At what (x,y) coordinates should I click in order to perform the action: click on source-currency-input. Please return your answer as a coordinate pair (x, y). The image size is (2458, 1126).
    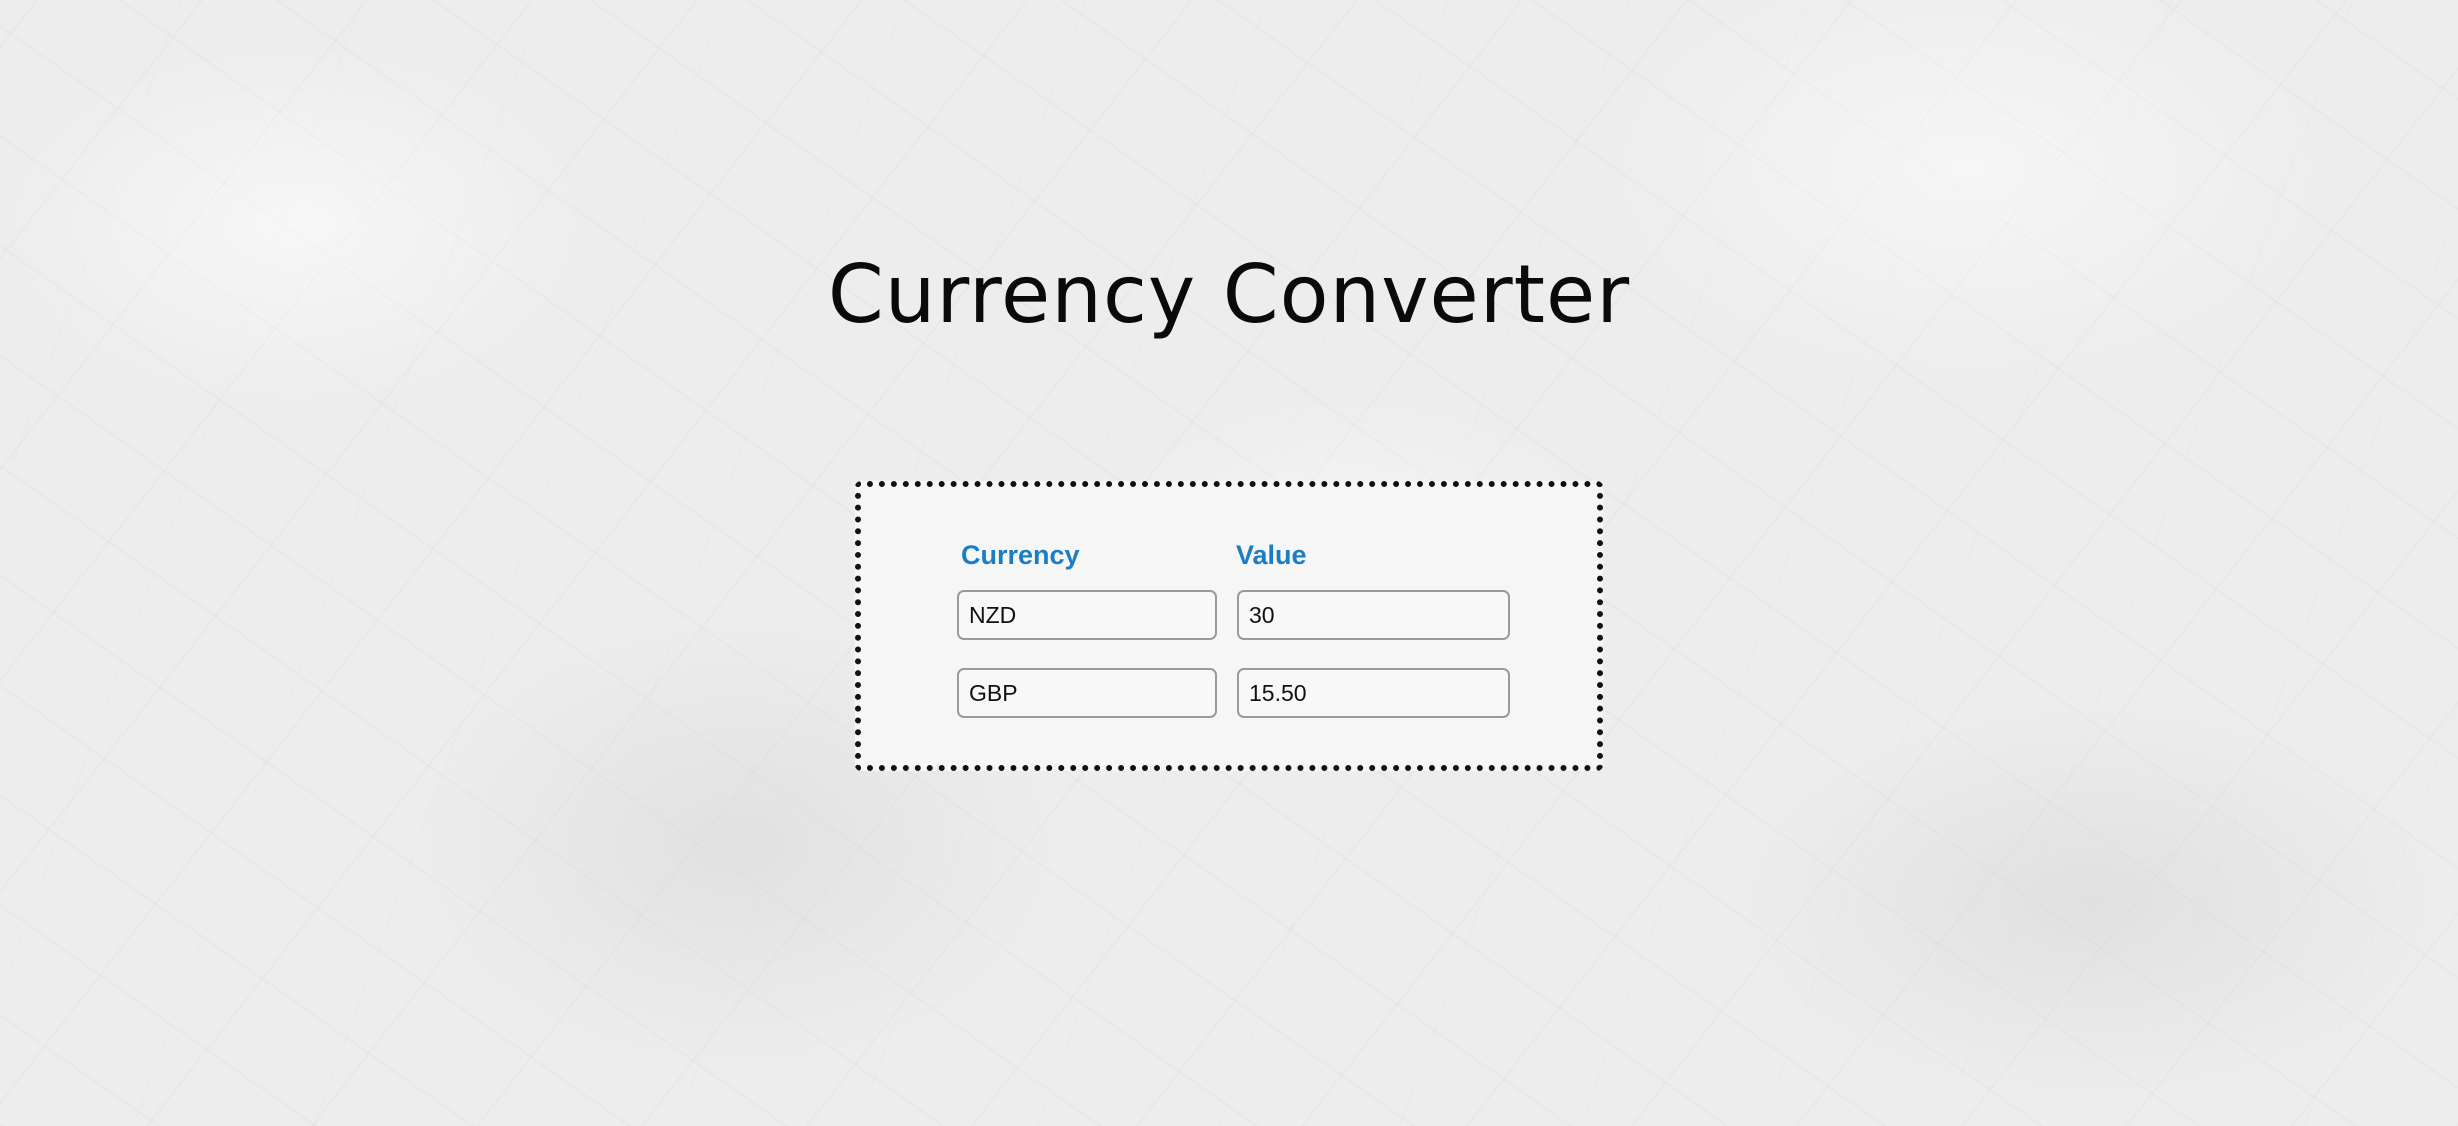
    Looking at the image, I should click on (1087, 615).